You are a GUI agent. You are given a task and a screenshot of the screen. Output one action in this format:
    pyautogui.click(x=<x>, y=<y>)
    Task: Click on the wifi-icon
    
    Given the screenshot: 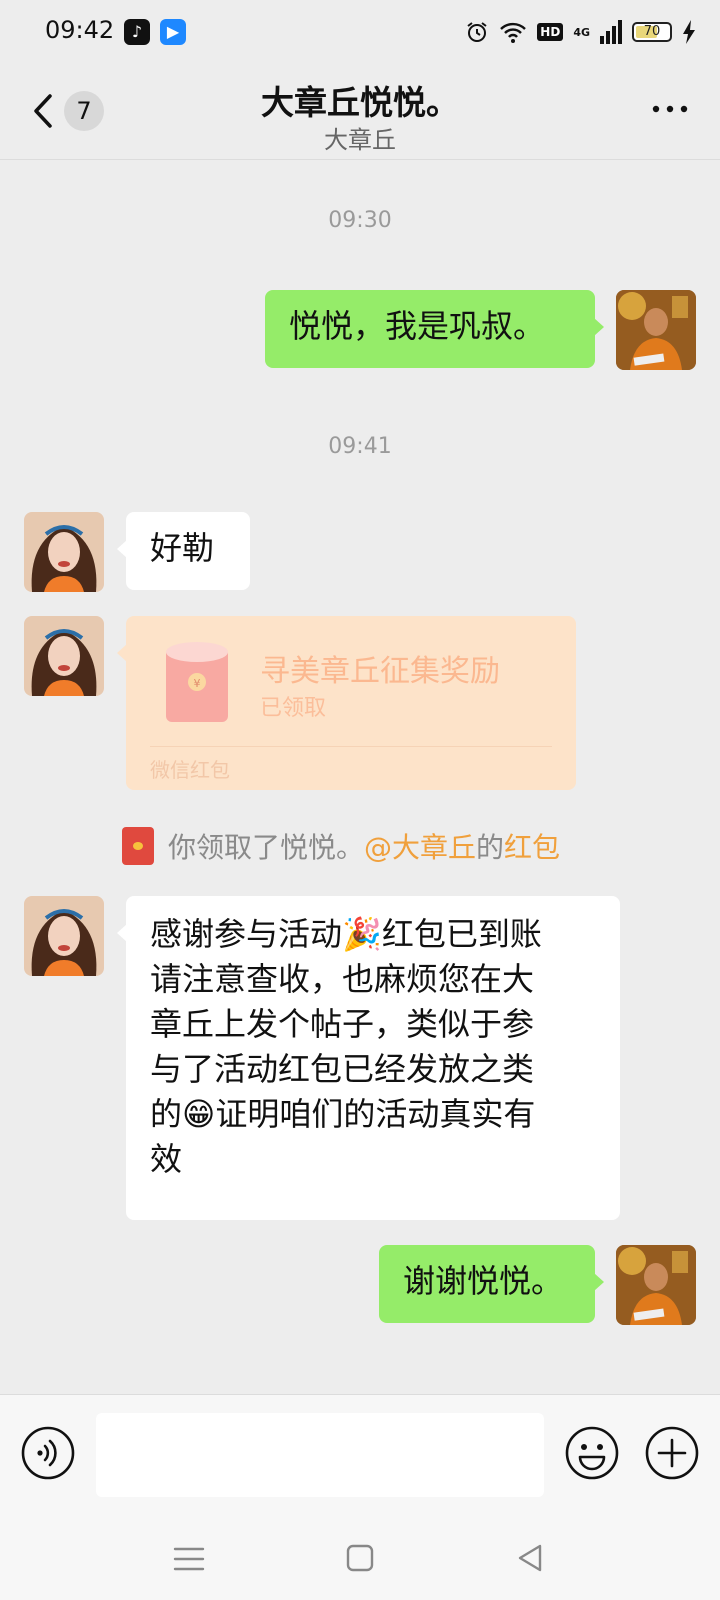 What is the action you would take?
    pyautogui.click(x=513, y=32)
    